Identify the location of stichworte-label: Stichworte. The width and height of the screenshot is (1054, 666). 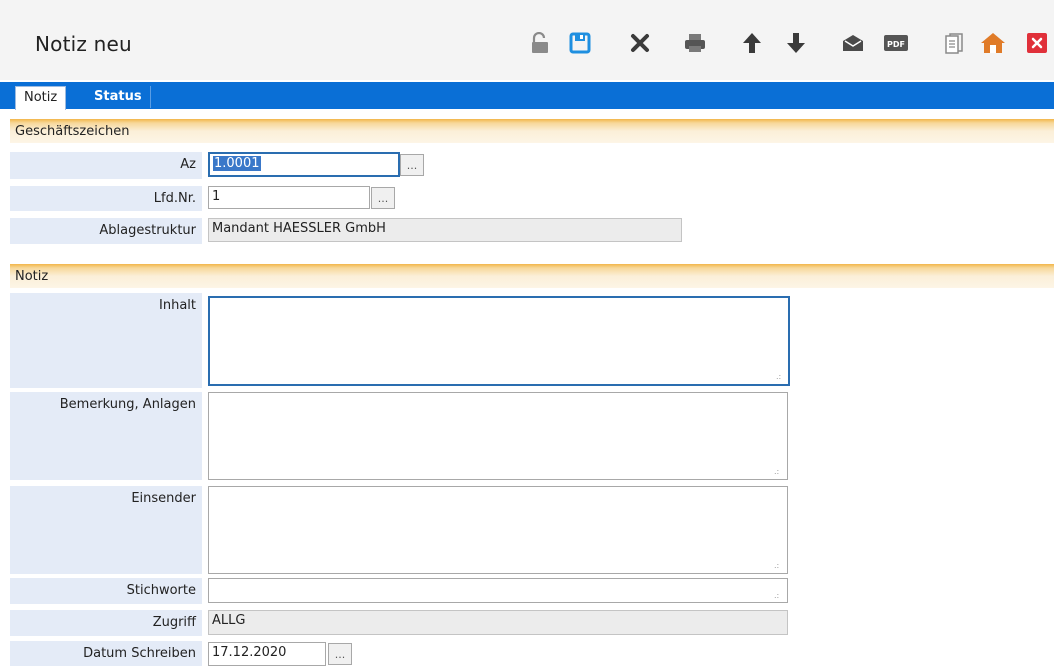
(106, 591).